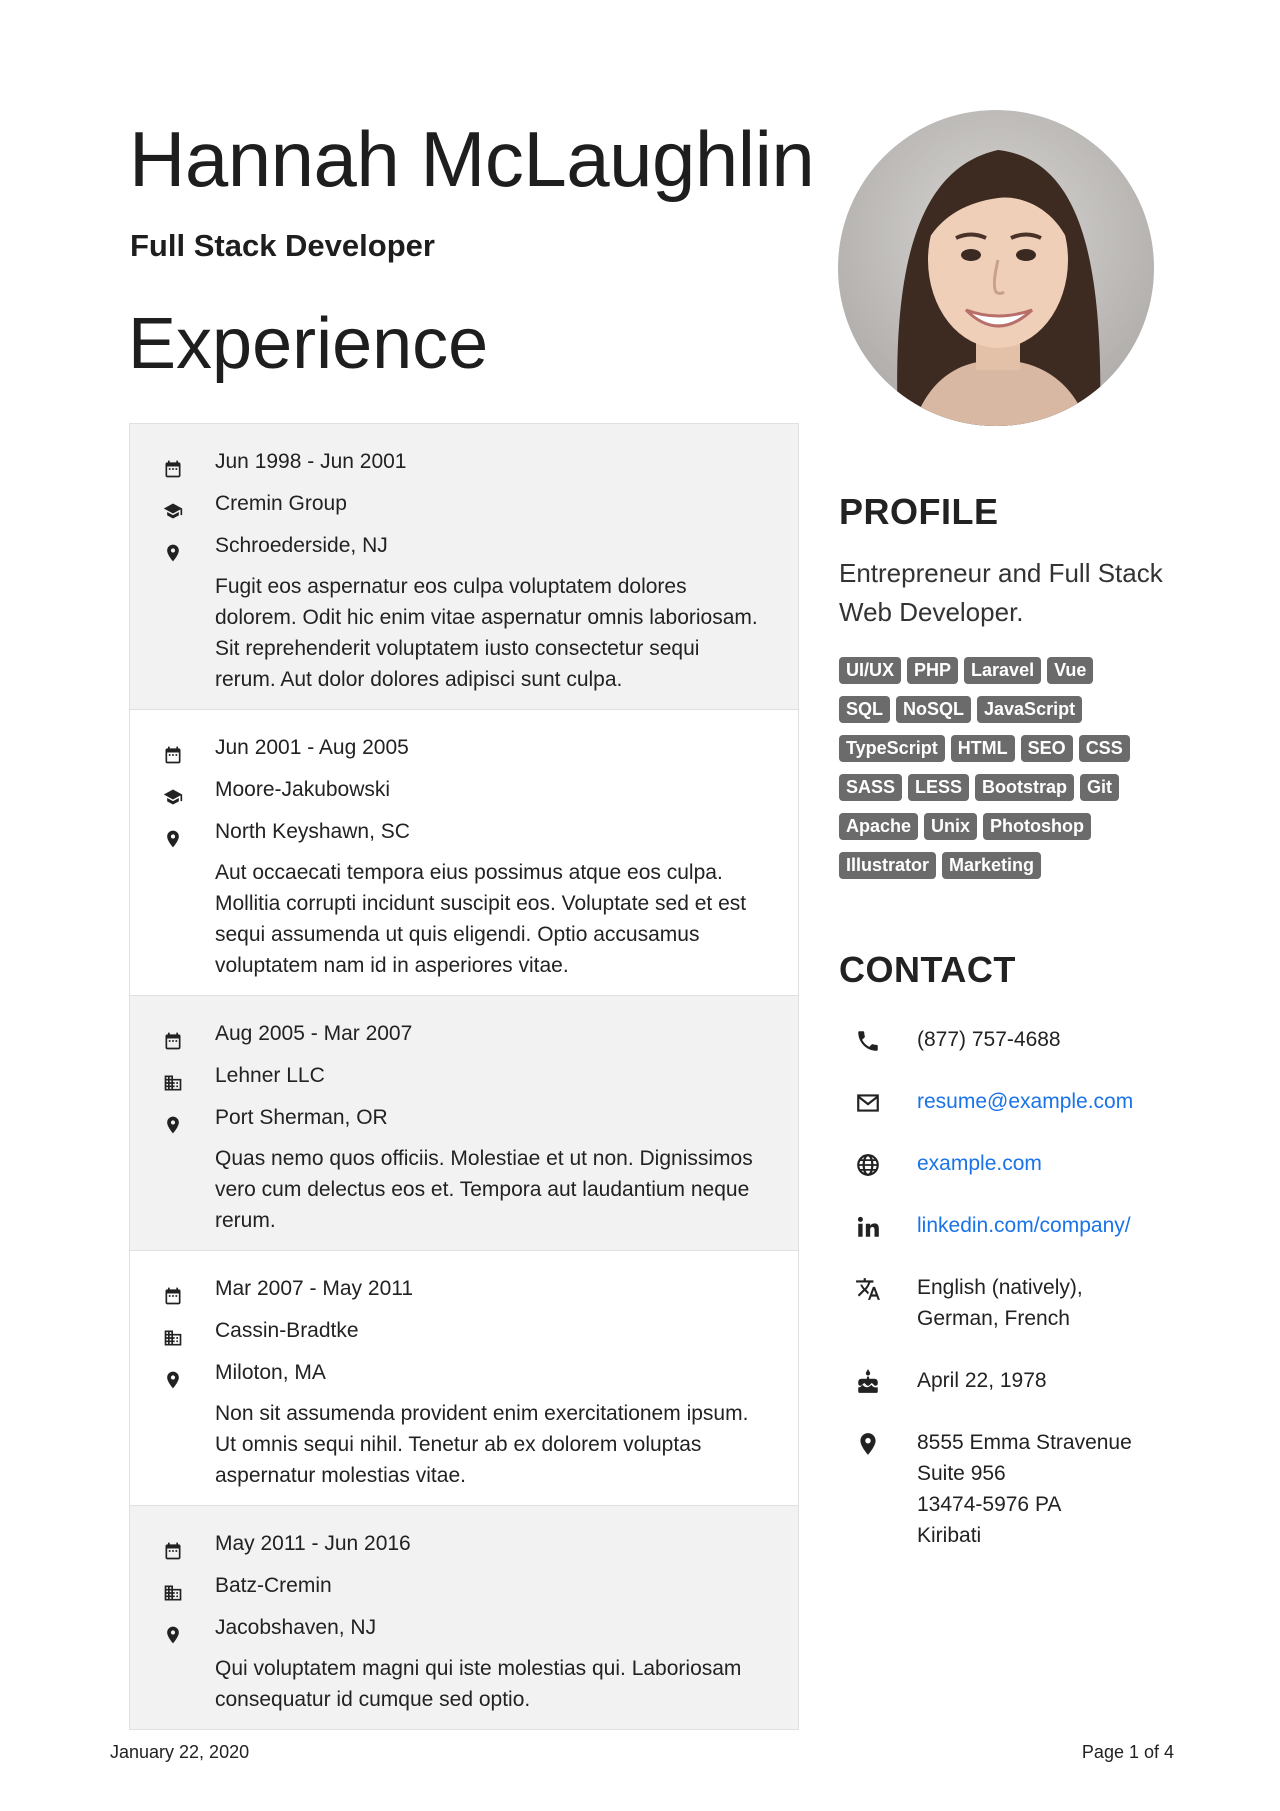  I want to click on candidate-name: Hannah McLaughlin, so click(472, 159).